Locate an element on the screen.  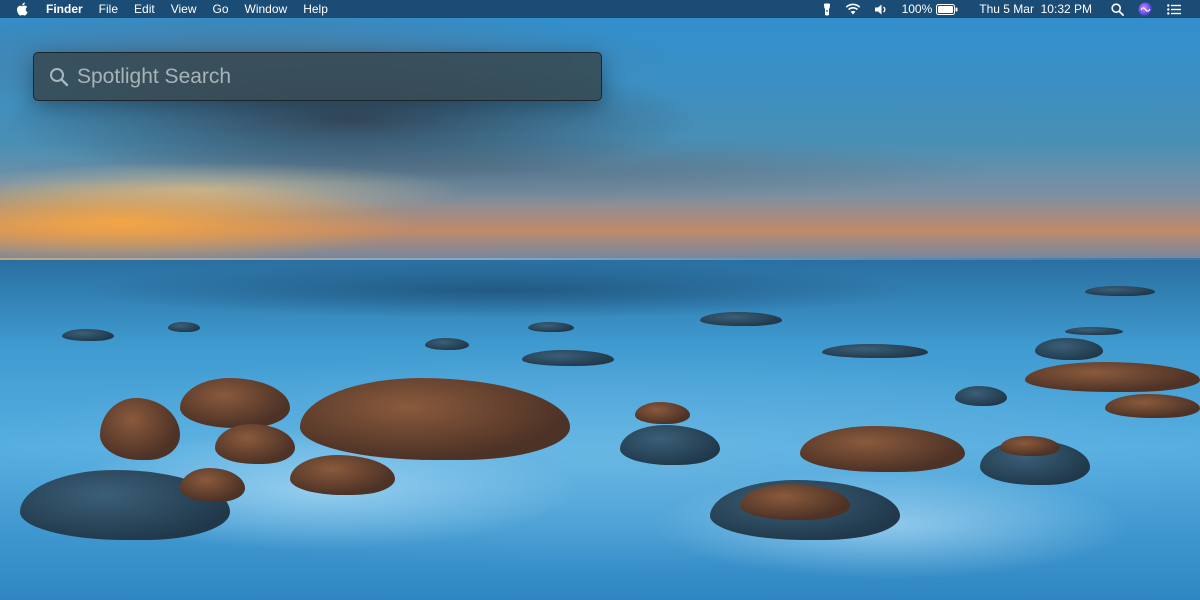
menu-go: Go is located at coordinates (221, 9).